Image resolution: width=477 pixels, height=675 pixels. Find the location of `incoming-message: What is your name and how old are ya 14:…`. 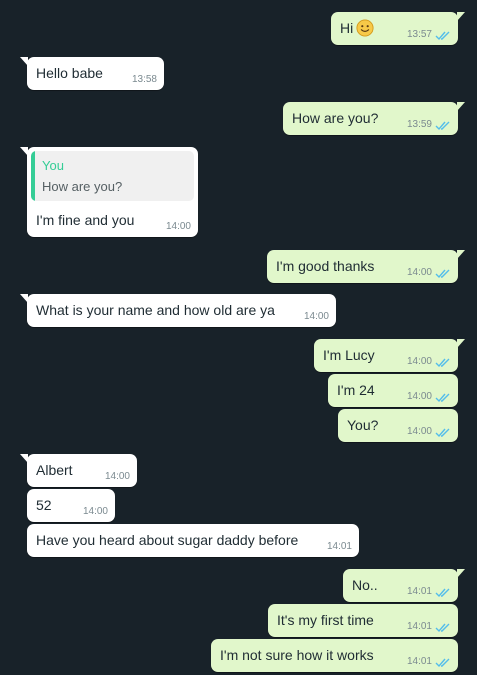

incoming-message: What is your name and how old are ya 14:… is located at coordinates (178, 310).